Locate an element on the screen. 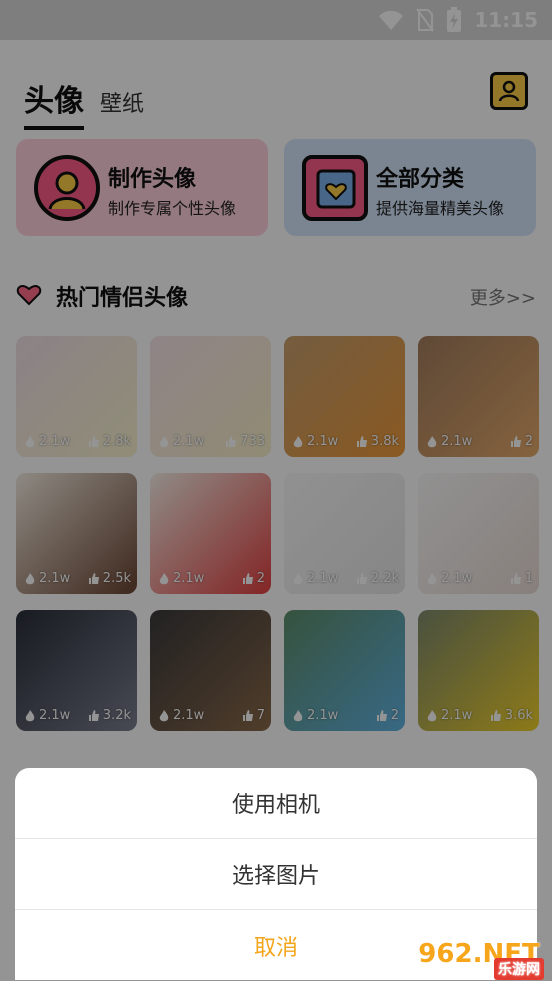  use-camera-button: 使用相机 is located at coordinates (276, 803).